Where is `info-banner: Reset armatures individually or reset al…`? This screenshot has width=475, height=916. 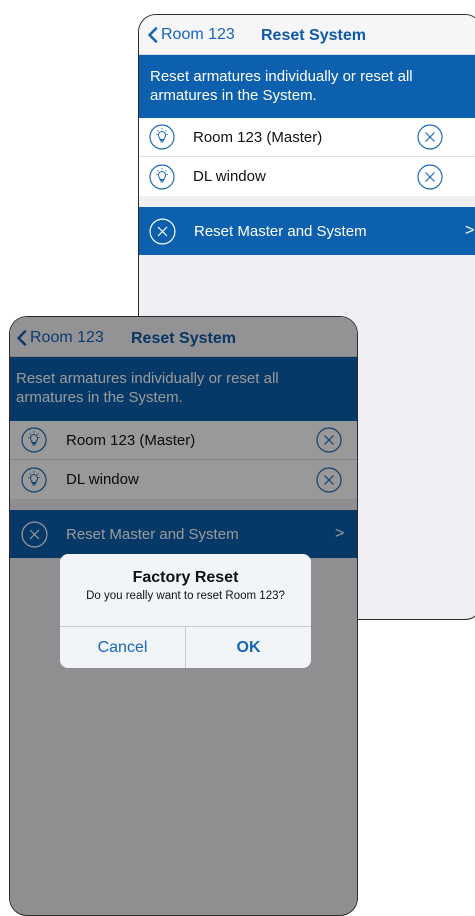
info-banner: Reset armatures individually or reset al… is located at coordinates (307, 86).